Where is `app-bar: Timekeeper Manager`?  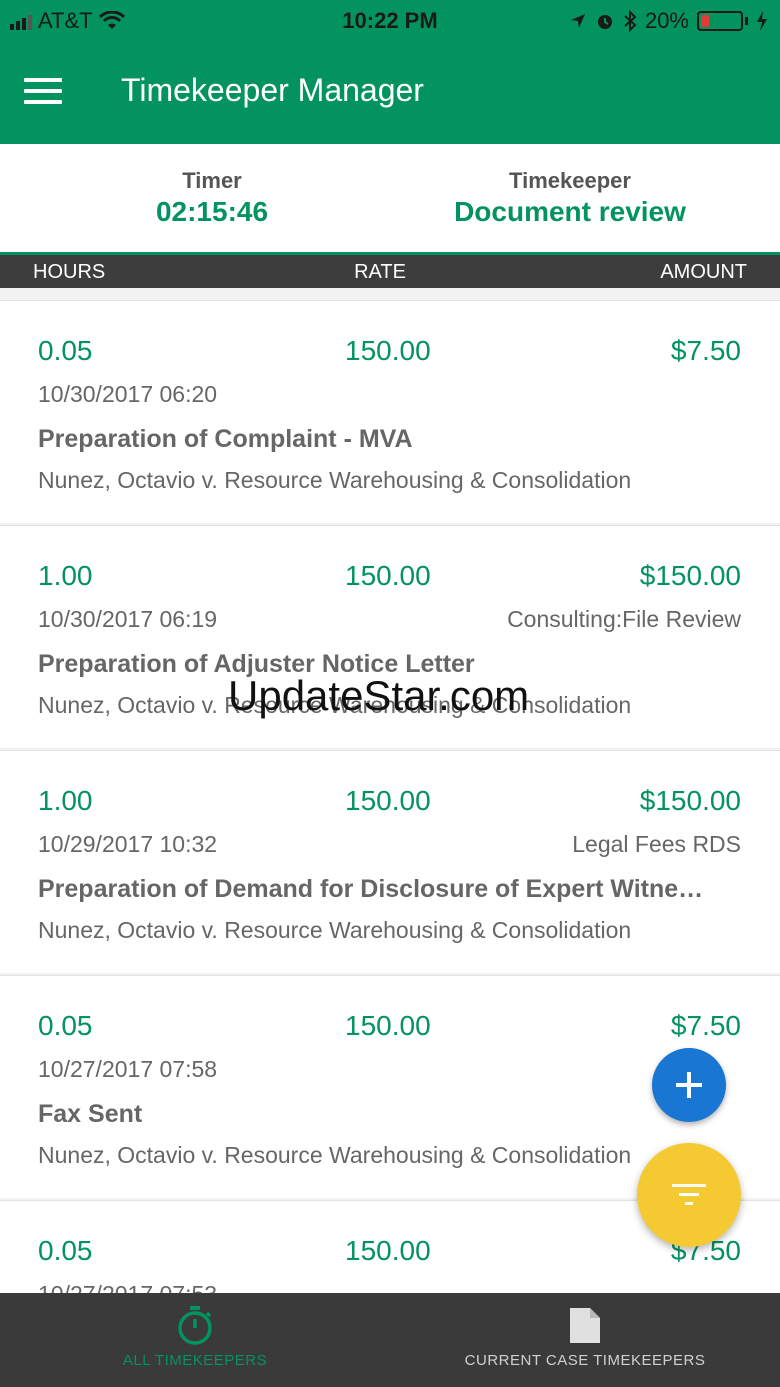
app-bar: Timekeeper Manager is located at coordinates (390, 92).